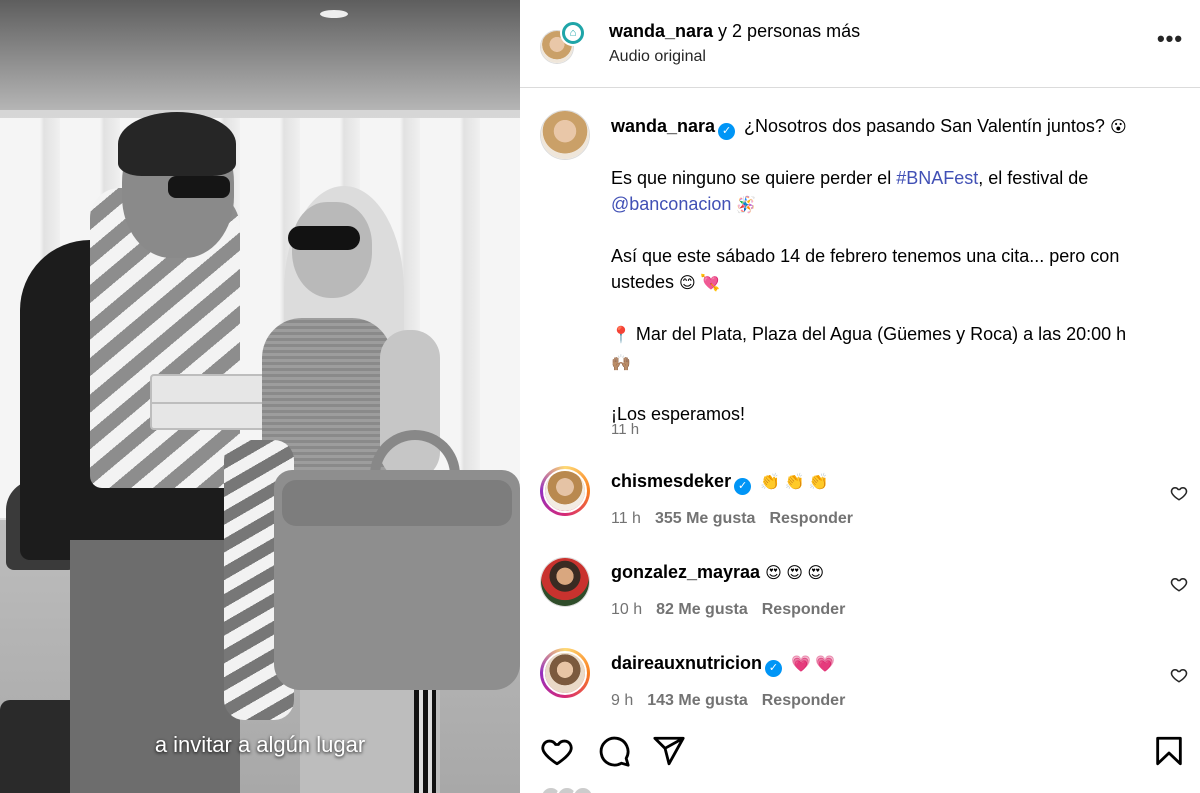 The width and height of the screenshot is (1200, 793). I want to click on emoji-astonished: 😮, so click(1118, 127).